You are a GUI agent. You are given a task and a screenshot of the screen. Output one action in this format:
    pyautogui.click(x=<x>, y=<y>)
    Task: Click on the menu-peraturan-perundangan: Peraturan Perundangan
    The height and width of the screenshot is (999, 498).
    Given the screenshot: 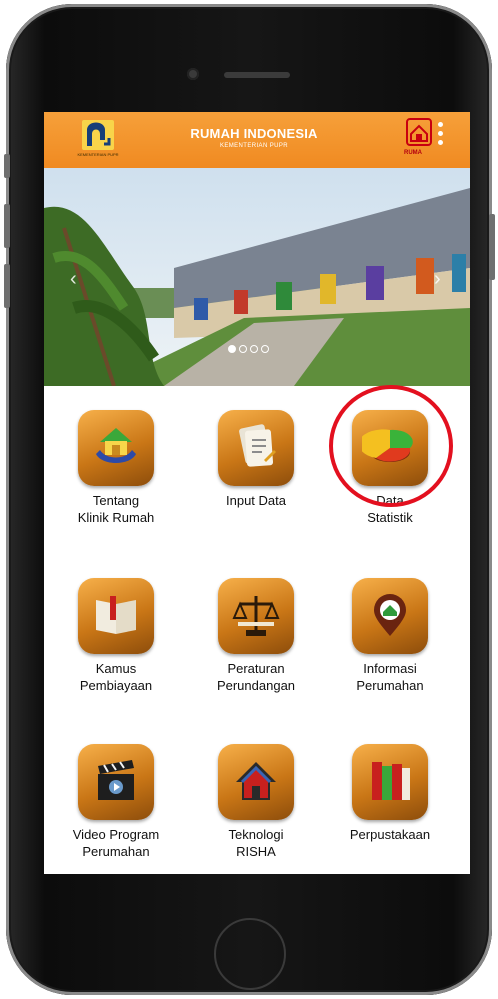 What is the action you would take?
    pyautogui.click(x=256, y=636)
    